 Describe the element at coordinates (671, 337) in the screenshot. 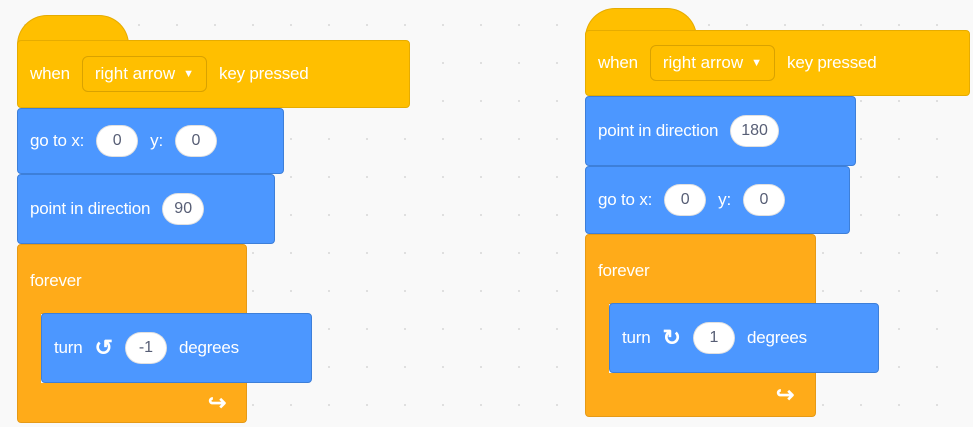

I see `rotate-right-icon: ↻` at that location.